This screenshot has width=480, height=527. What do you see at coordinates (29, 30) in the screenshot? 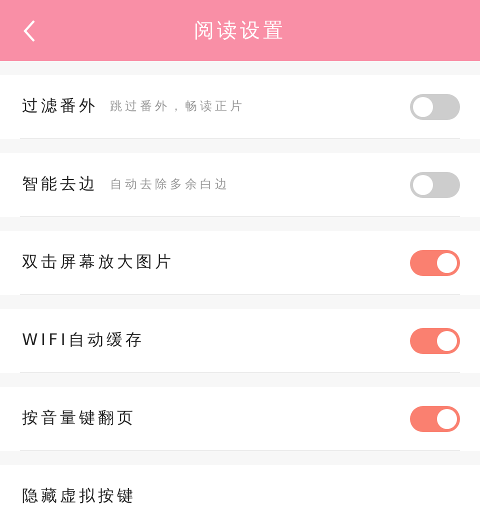
I see `back-icon` at bounding box center [29, 30].